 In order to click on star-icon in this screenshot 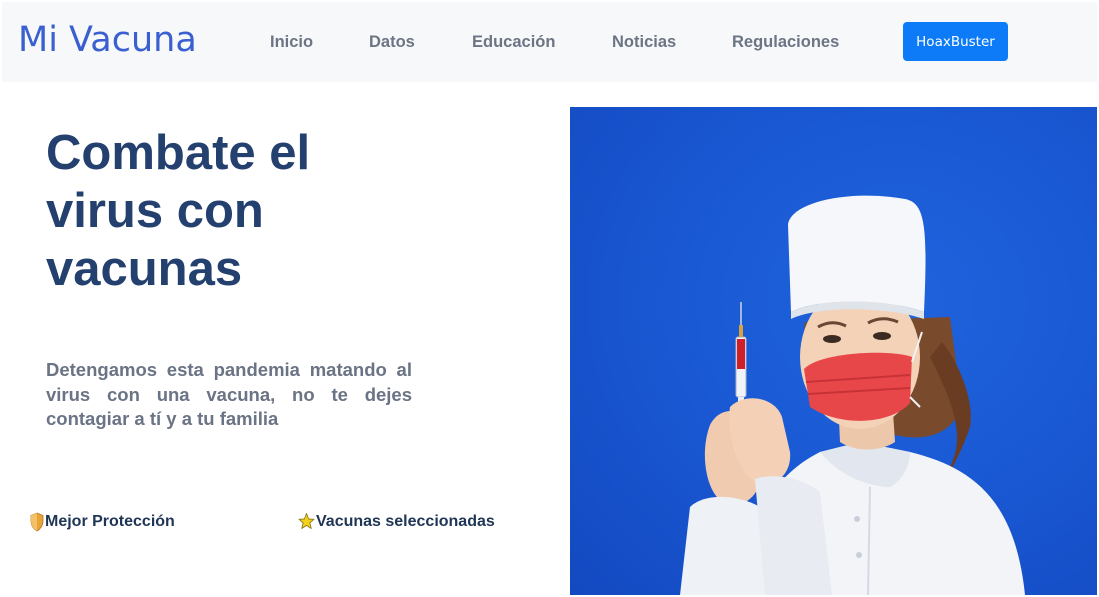, I will do `click(306, 521)`.